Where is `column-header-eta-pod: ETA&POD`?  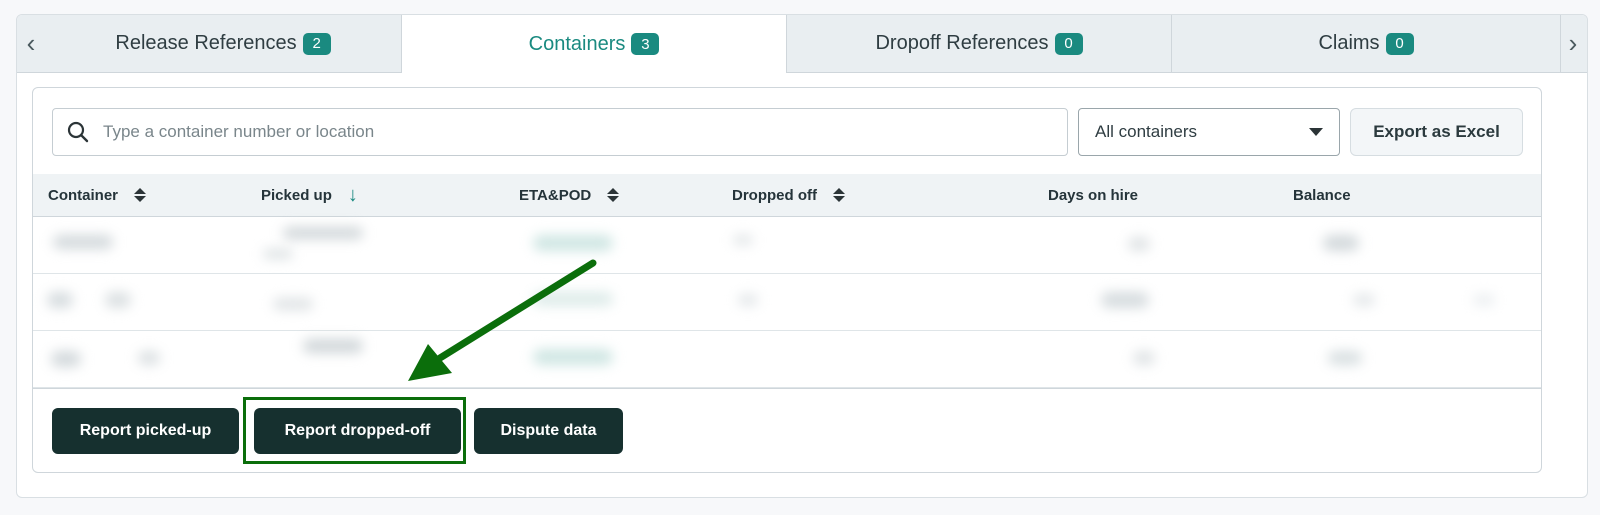
column-header-eta-pod: ETA&POD is located at coordinates (569, 195).